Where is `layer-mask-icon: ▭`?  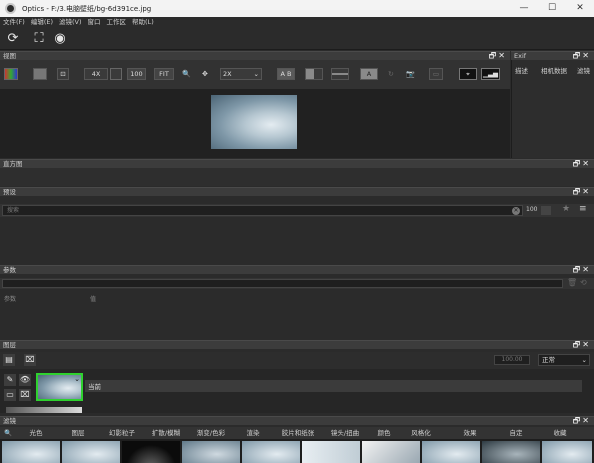 layer-mask-icon: ▭ is located at coordinates (10, 395).